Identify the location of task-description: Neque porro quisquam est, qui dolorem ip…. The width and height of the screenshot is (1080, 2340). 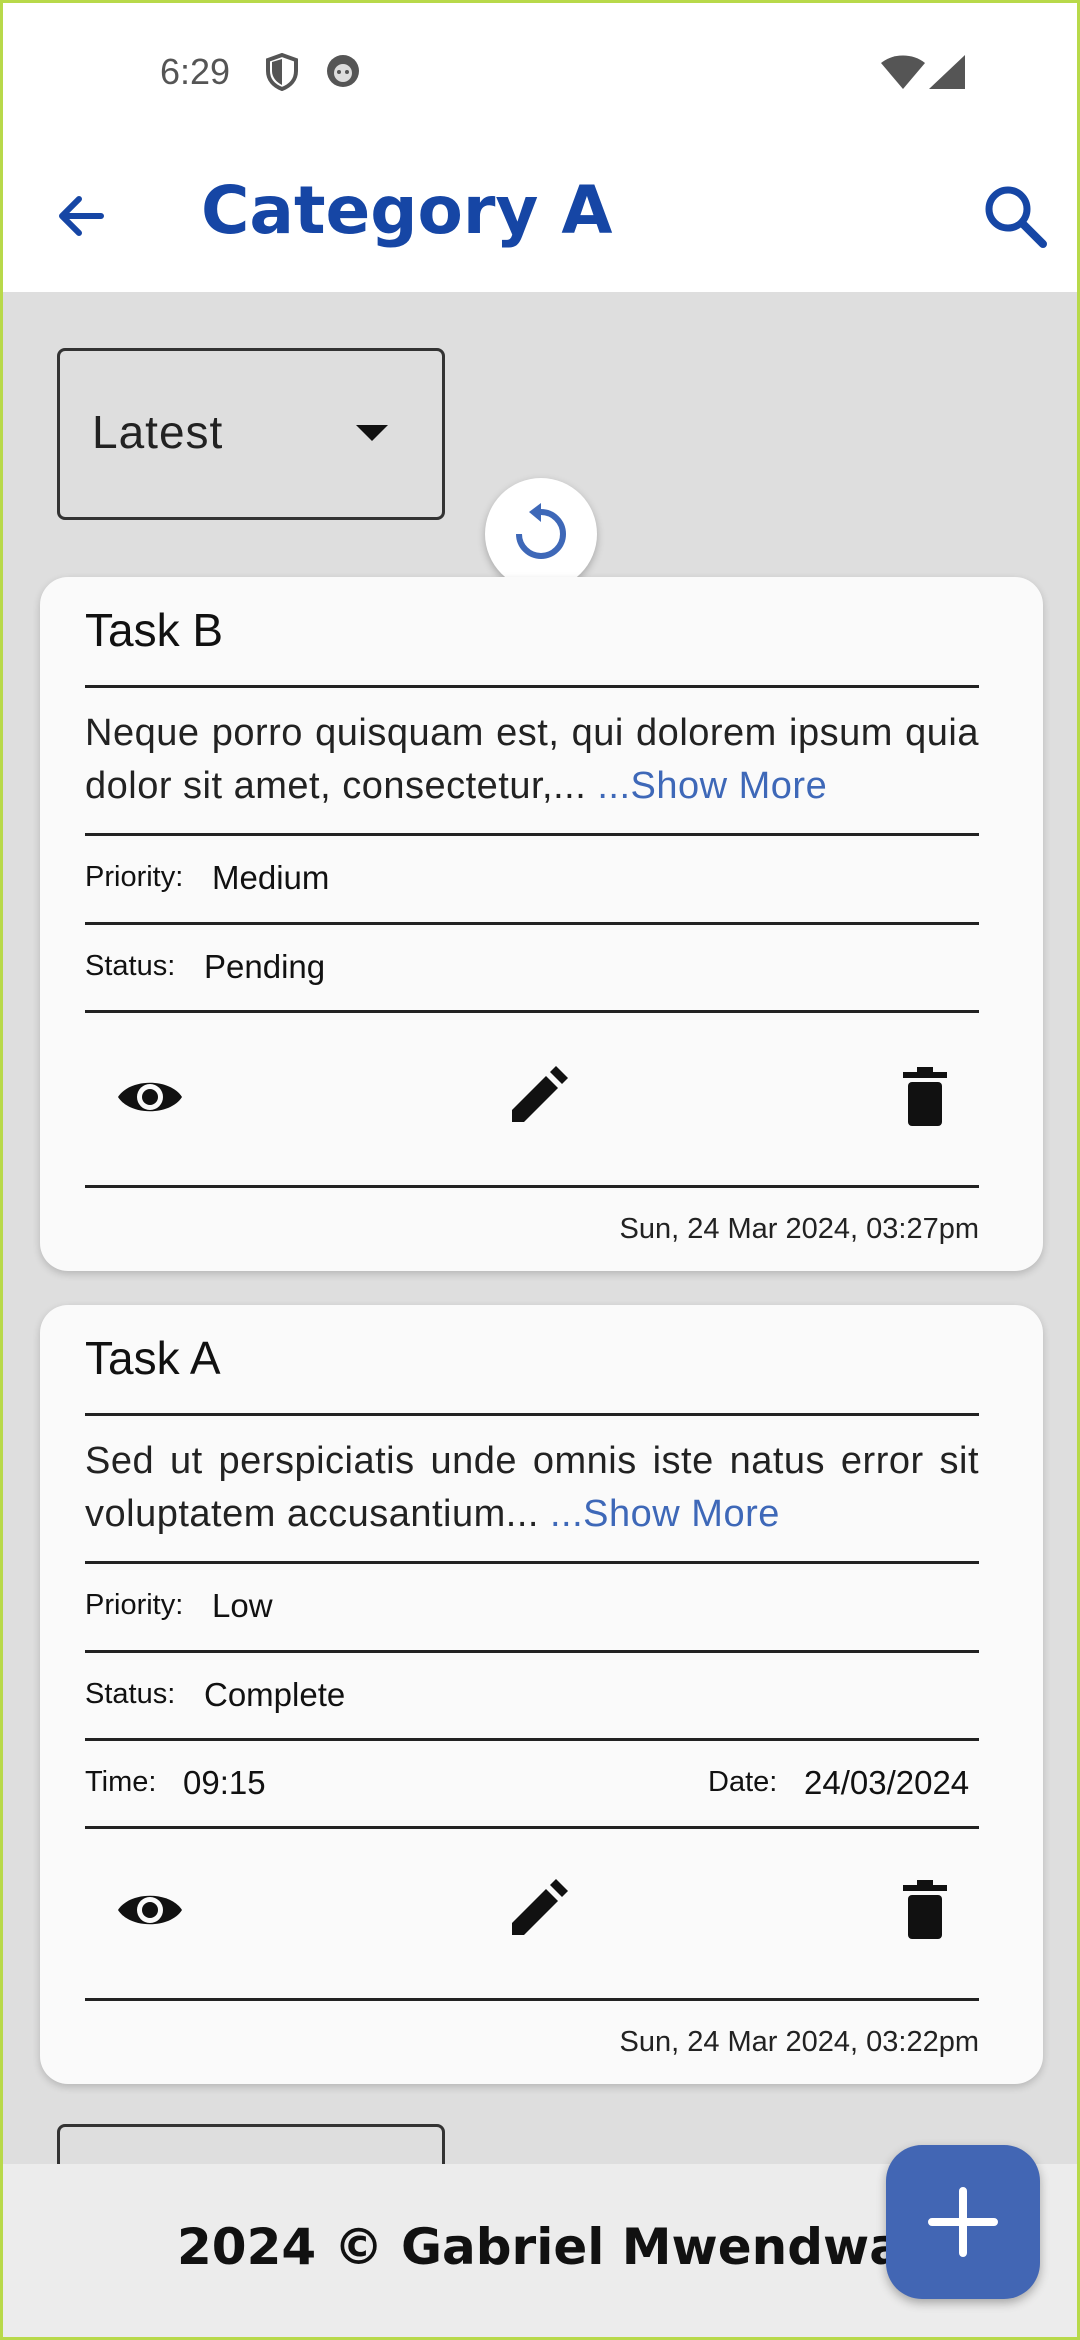
(532, 760).